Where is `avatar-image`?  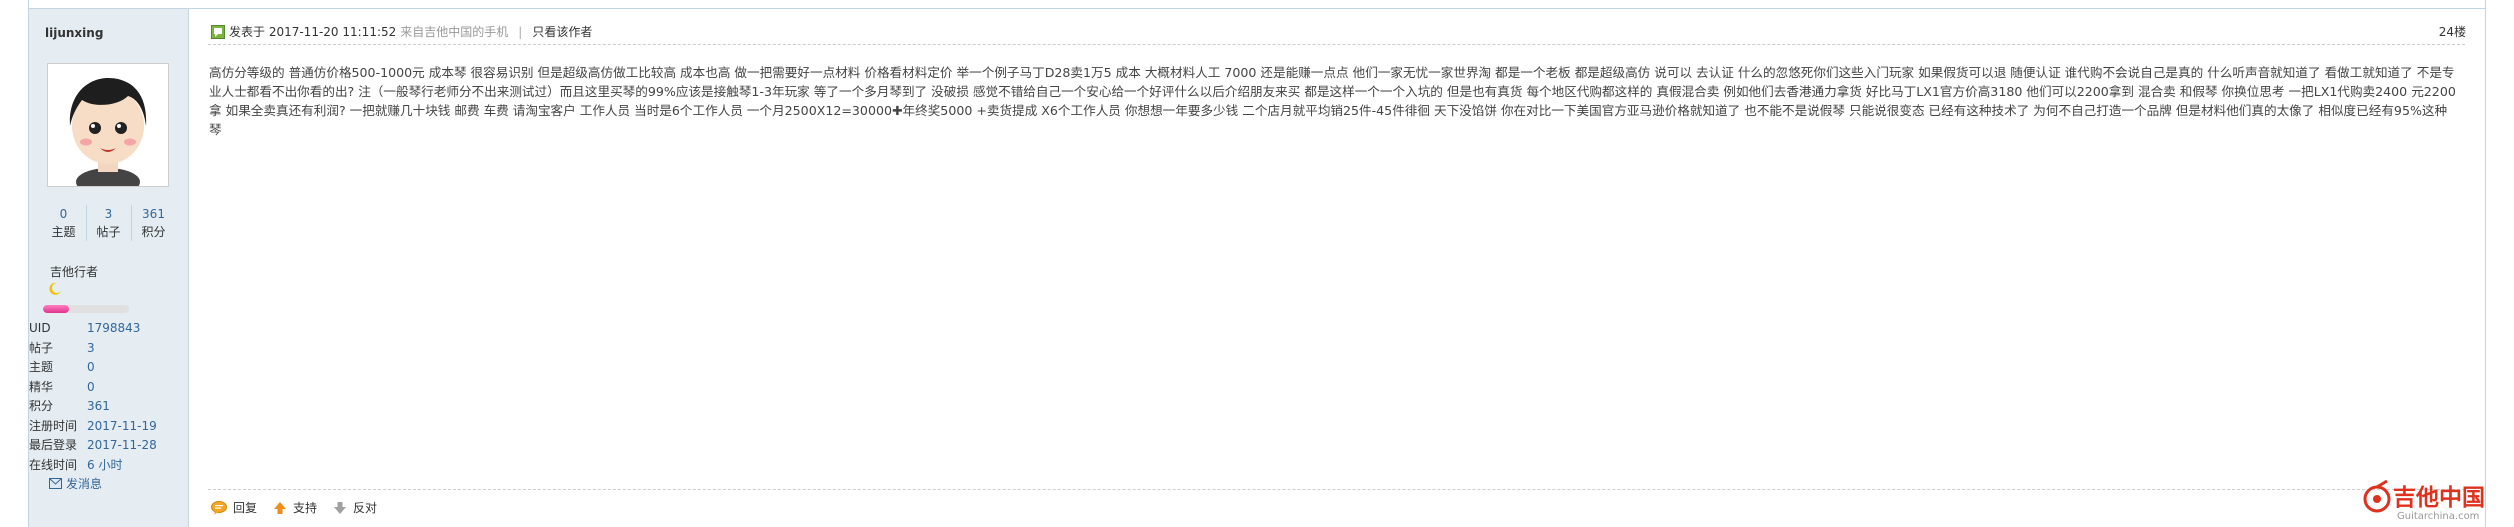
avatar-image is located at coordinates (108, 130).